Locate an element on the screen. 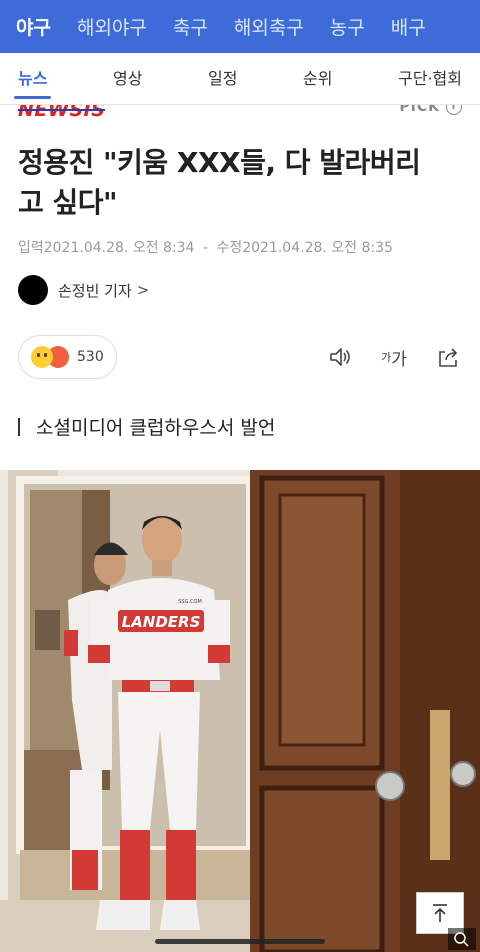  jersey-small-text: SSG.COM is located at coordinates (190, 602).